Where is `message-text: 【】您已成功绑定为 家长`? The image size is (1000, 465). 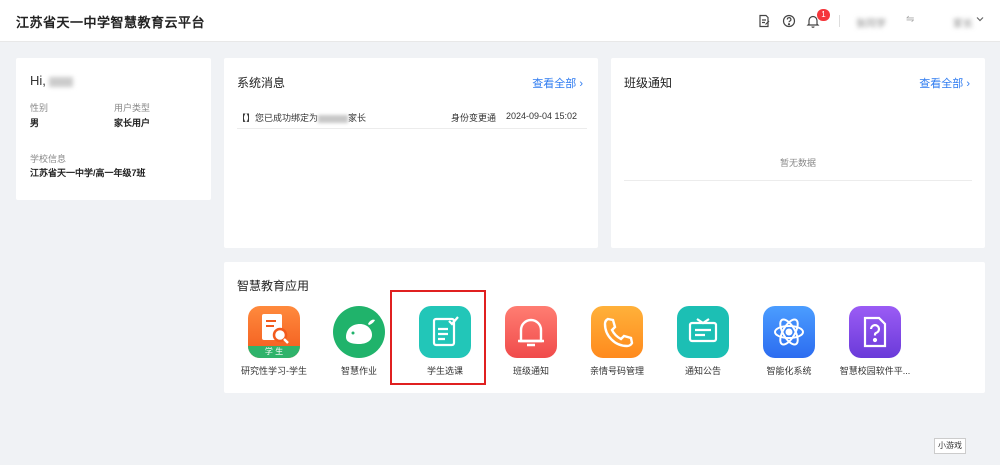 message-text: 【】您已成功绑定为 家长 is located at coordinates (302, 118).